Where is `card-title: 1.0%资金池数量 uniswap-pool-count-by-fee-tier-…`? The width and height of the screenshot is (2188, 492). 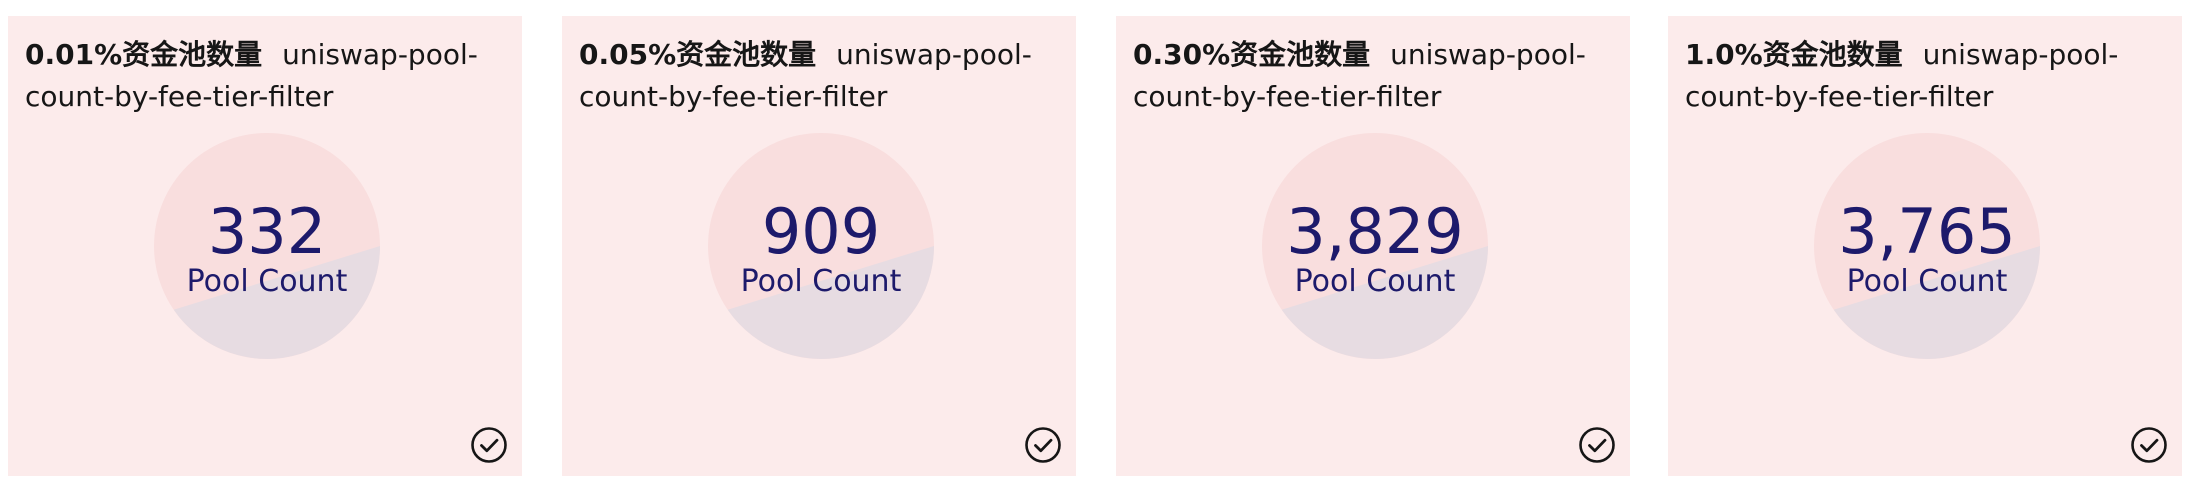 card-title: 1.0%资金池数量 uniswap-pool-count-by-fee-tier-… is located at coordinates (1925, 76).